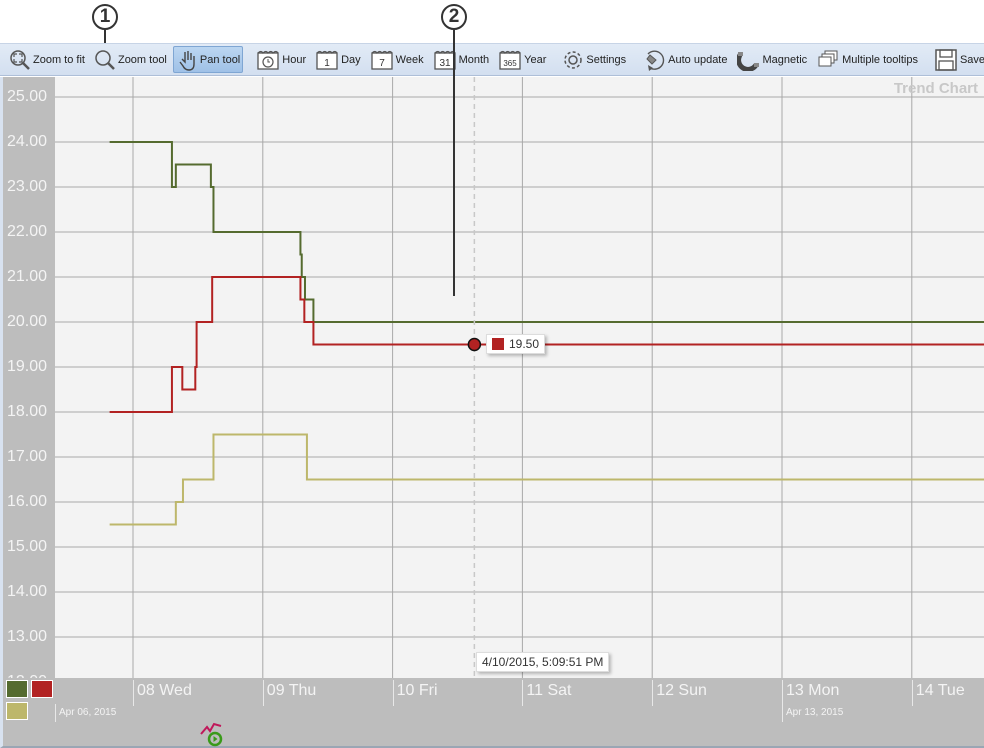 The image size is (984, 748). I want to click on x-tick-label: 09 Thu, so click(289, 693).